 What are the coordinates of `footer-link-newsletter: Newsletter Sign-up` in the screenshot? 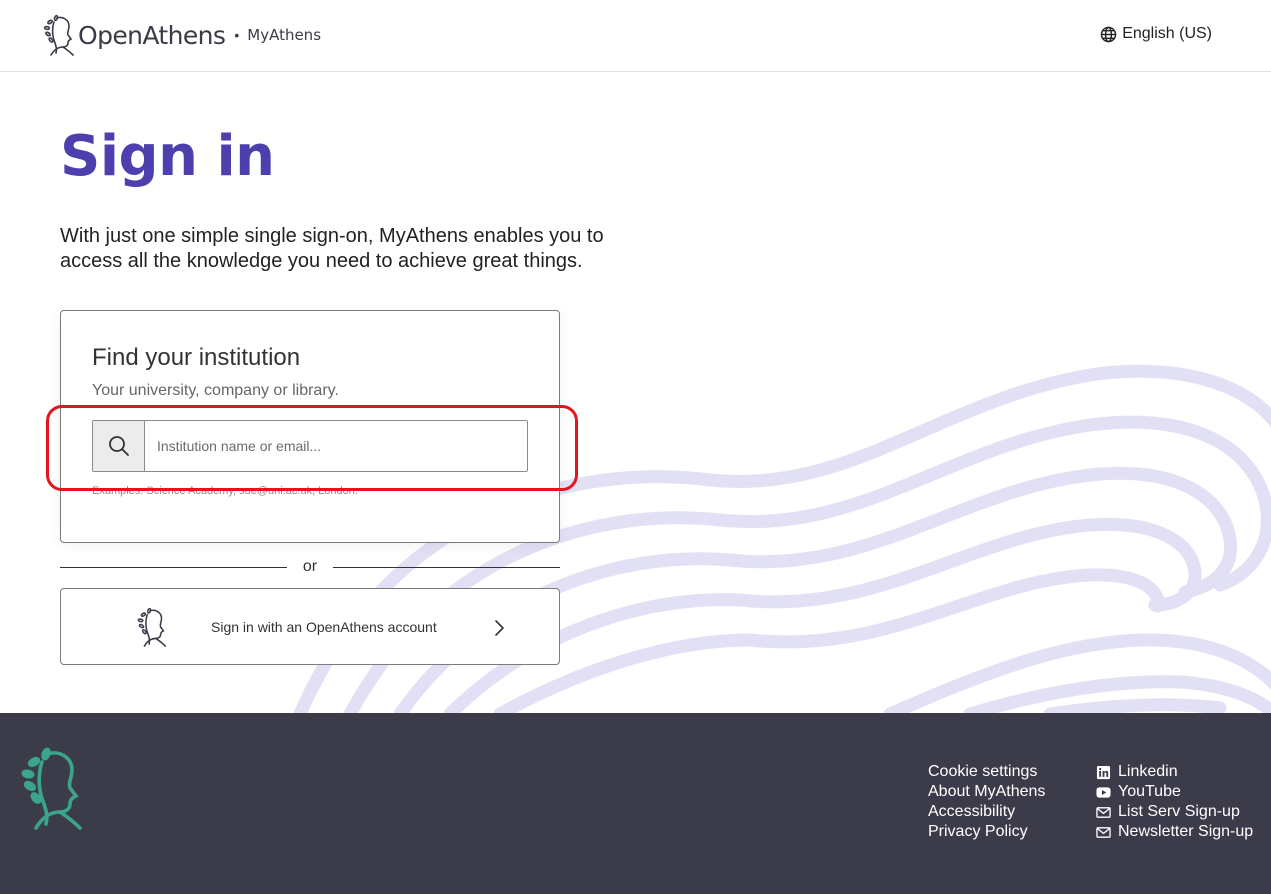 It's located at (1174, 832).